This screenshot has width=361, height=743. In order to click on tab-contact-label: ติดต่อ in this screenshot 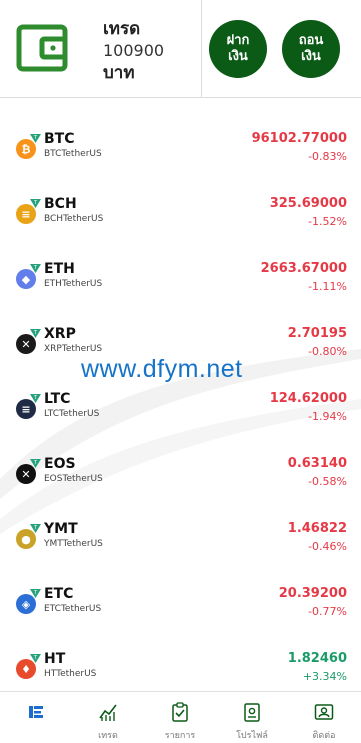, I will do `click(324, 736)`.